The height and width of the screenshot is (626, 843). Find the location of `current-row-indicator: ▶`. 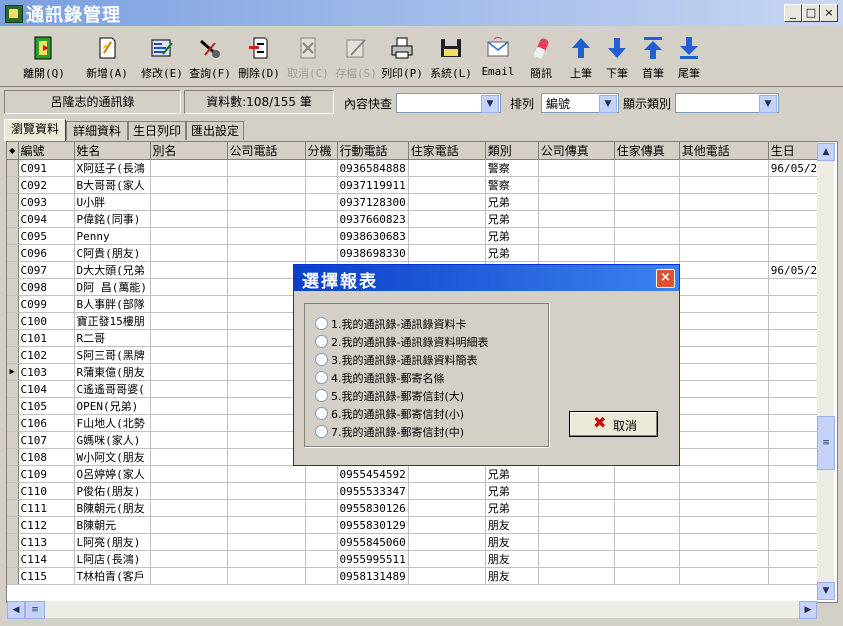

current-row-indicator: ▶ is located at coordinates (13, 372).